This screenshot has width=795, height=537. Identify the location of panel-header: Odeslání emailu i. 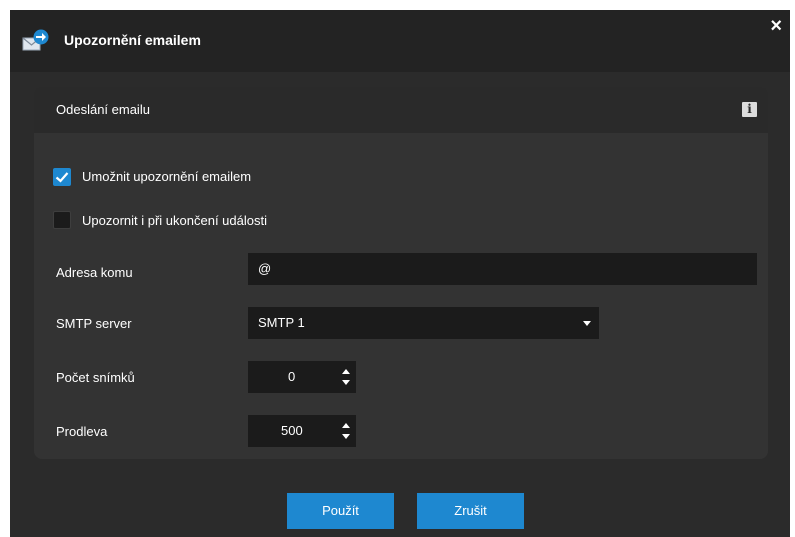
(401, 110).